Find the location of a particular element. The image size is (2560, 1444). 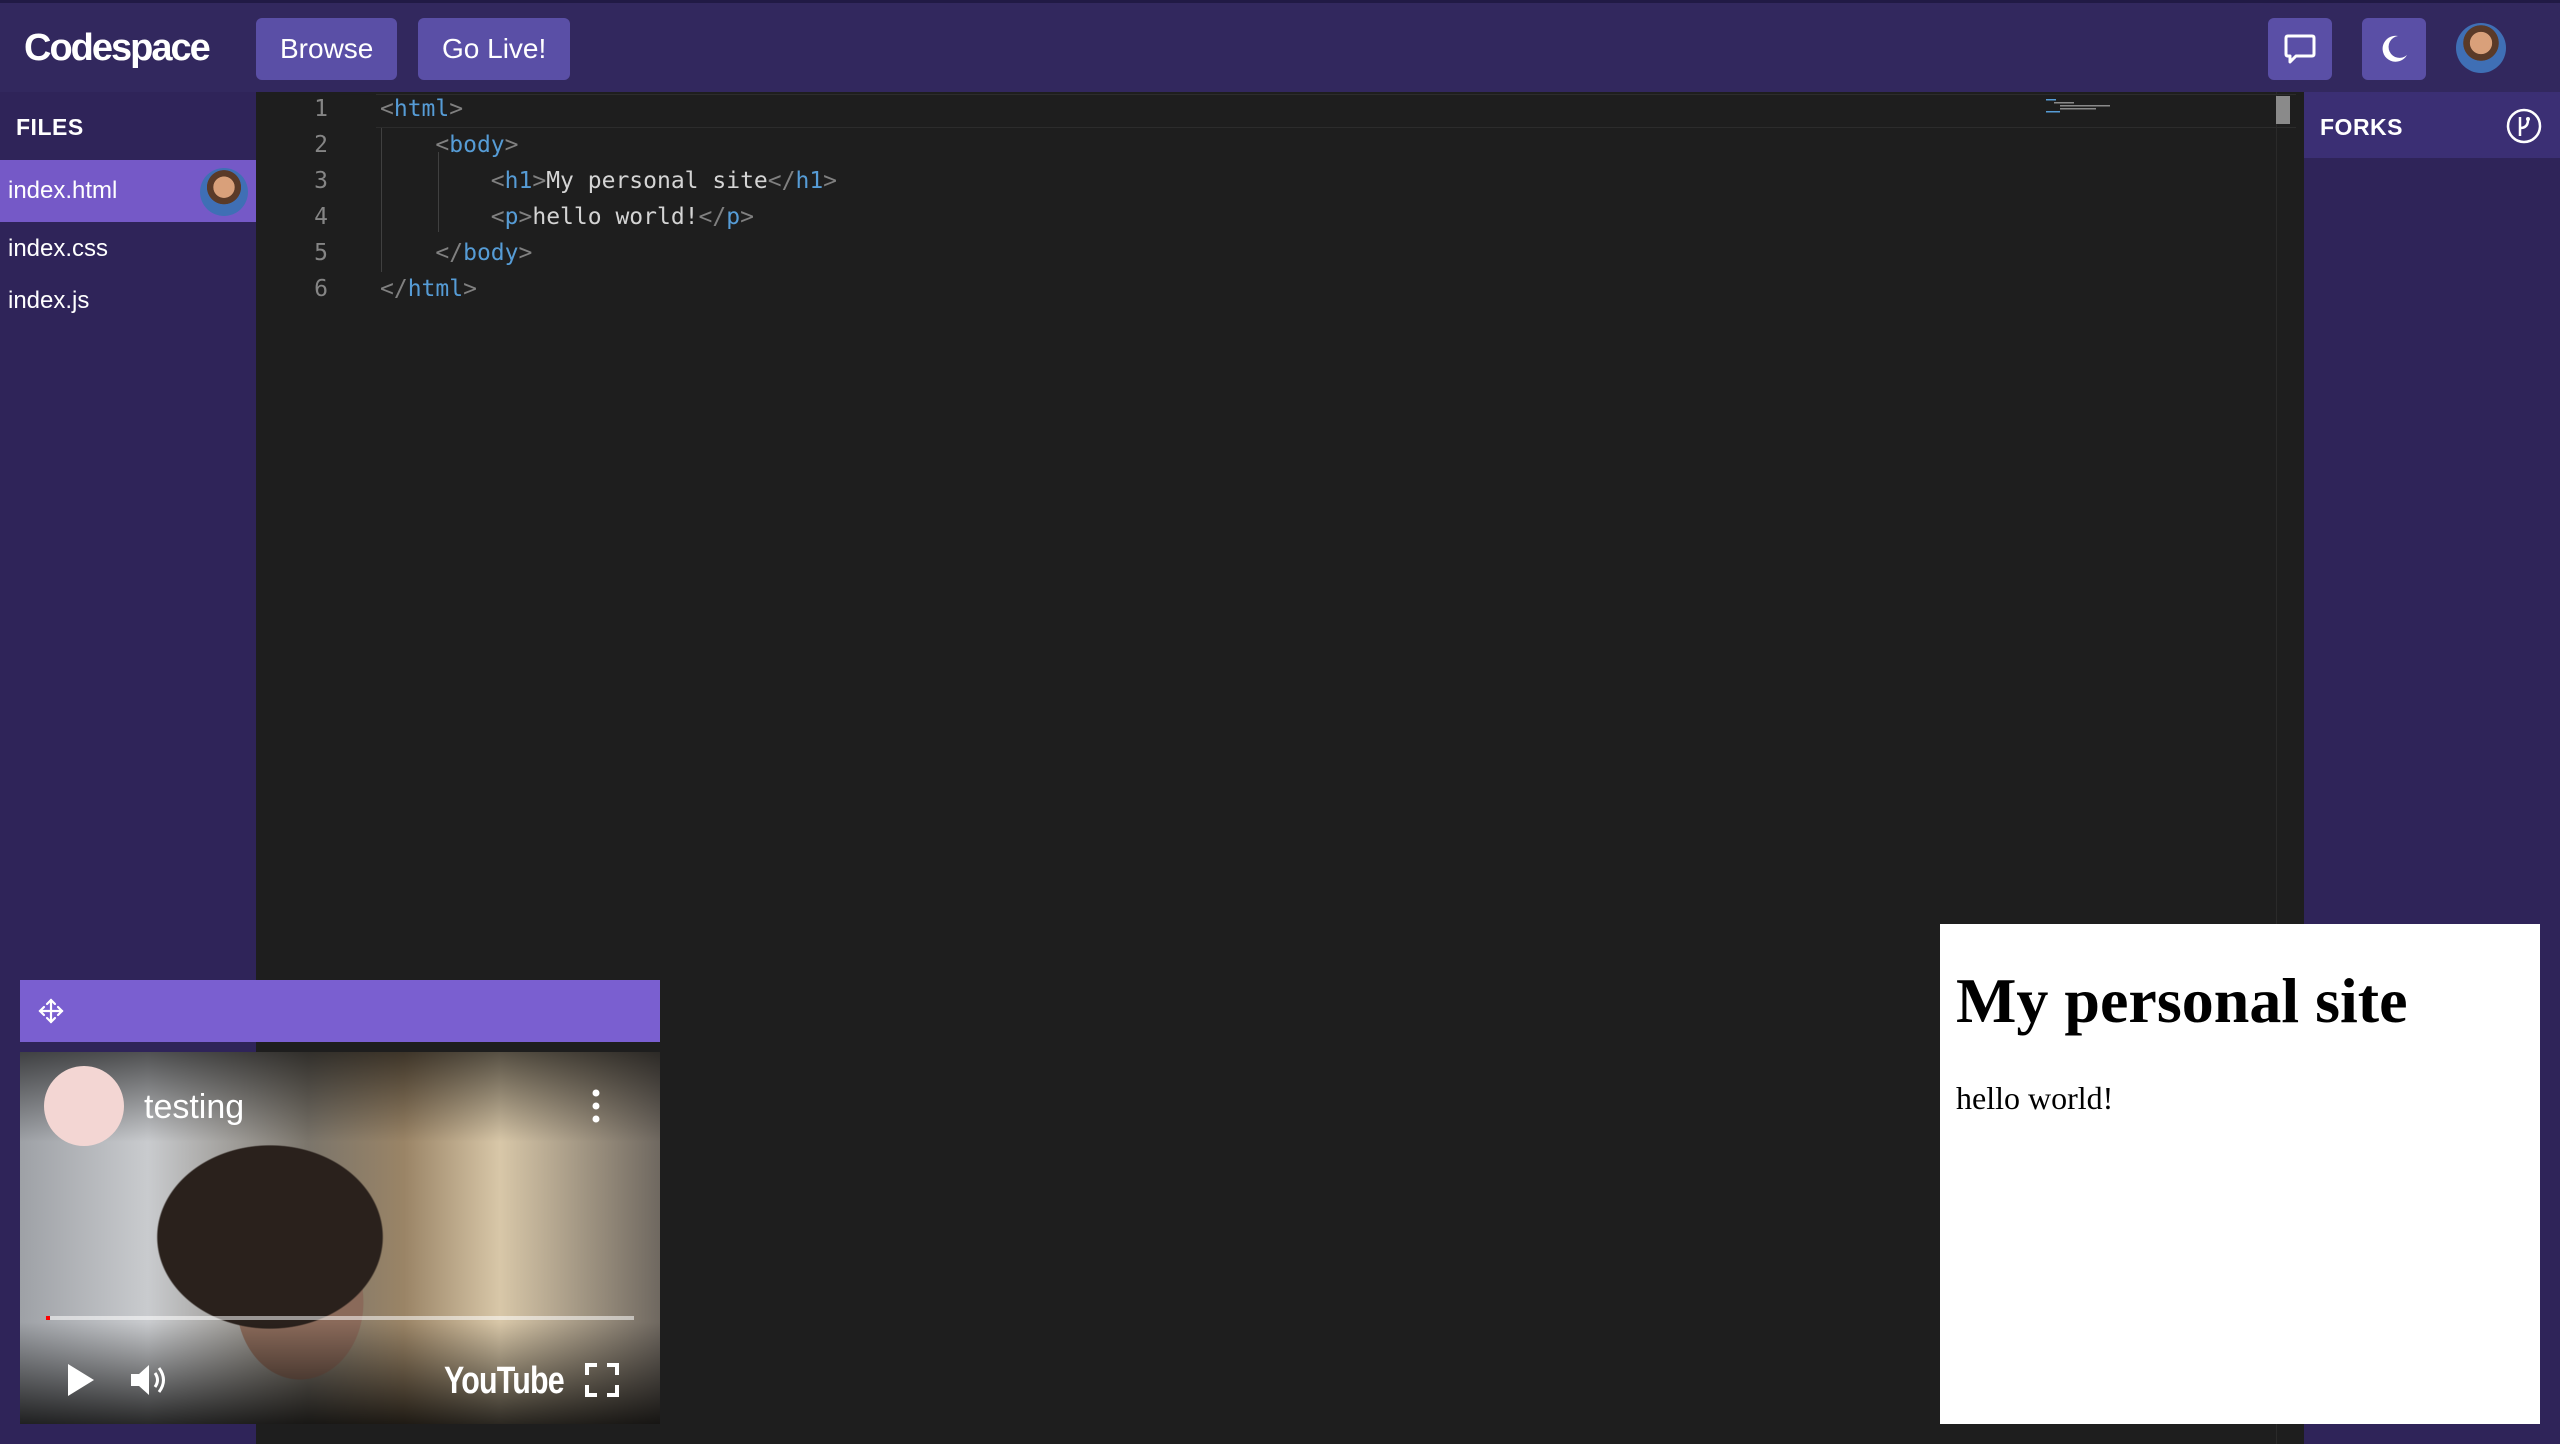

code-line: <p>hello world!</p> is located at coordinates (567, 217).